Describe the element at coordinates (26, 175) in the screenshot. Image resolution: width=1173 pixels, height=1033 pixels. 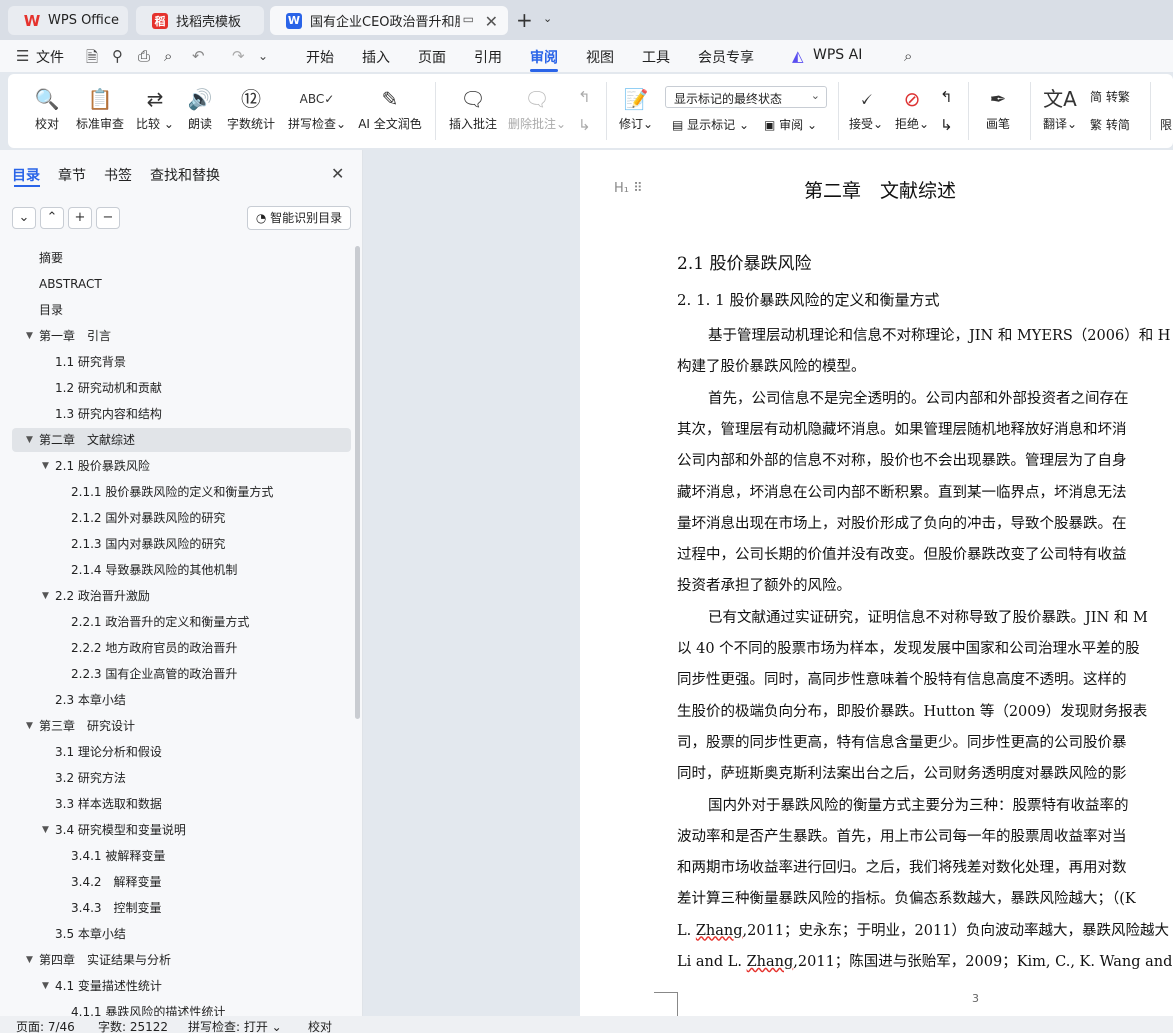
I see `nav-tab-toc: 目录` at that location.